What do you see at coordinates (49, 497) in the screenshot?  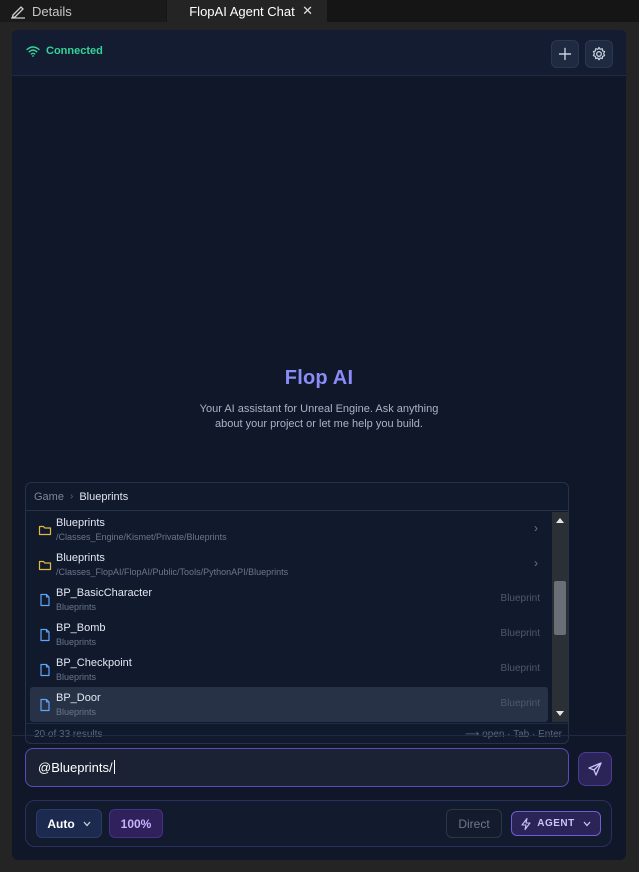 I see `breadcrumb-item-game: Game` at bounding box center [49, 497].